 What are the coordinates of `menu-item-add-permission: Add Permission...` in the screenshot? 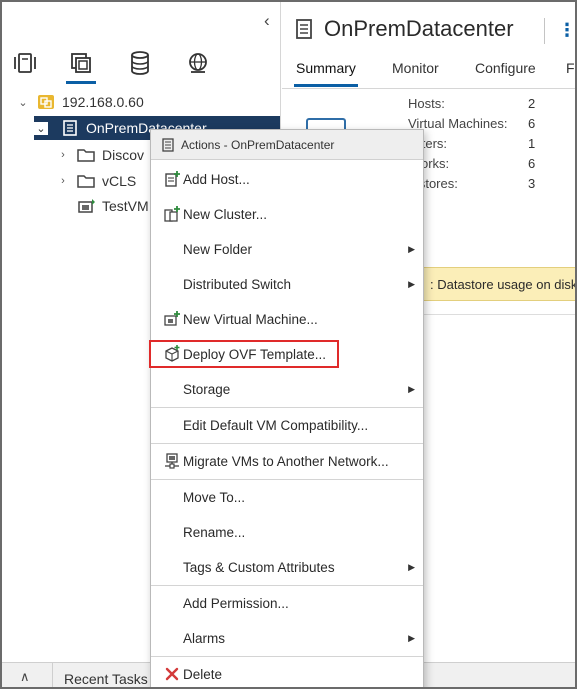 It's located at (287, 603).